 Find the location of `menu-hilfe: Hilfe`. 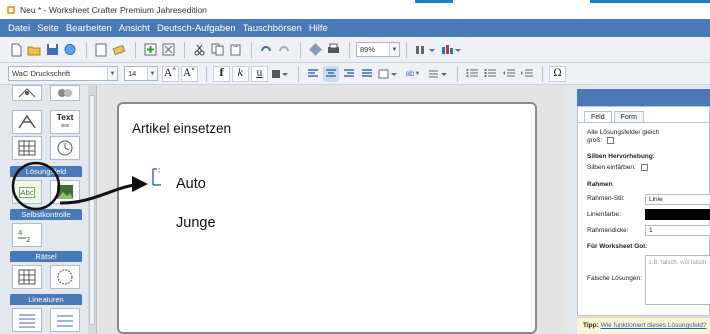

menu-hilfe: Hilfe is located at coordinates (318, 28).